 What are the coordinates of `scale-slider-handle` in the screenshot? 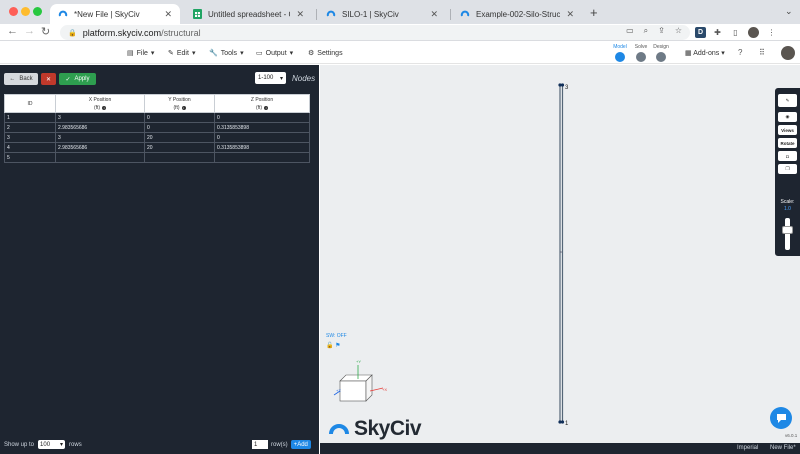 It's located at (787, 230).